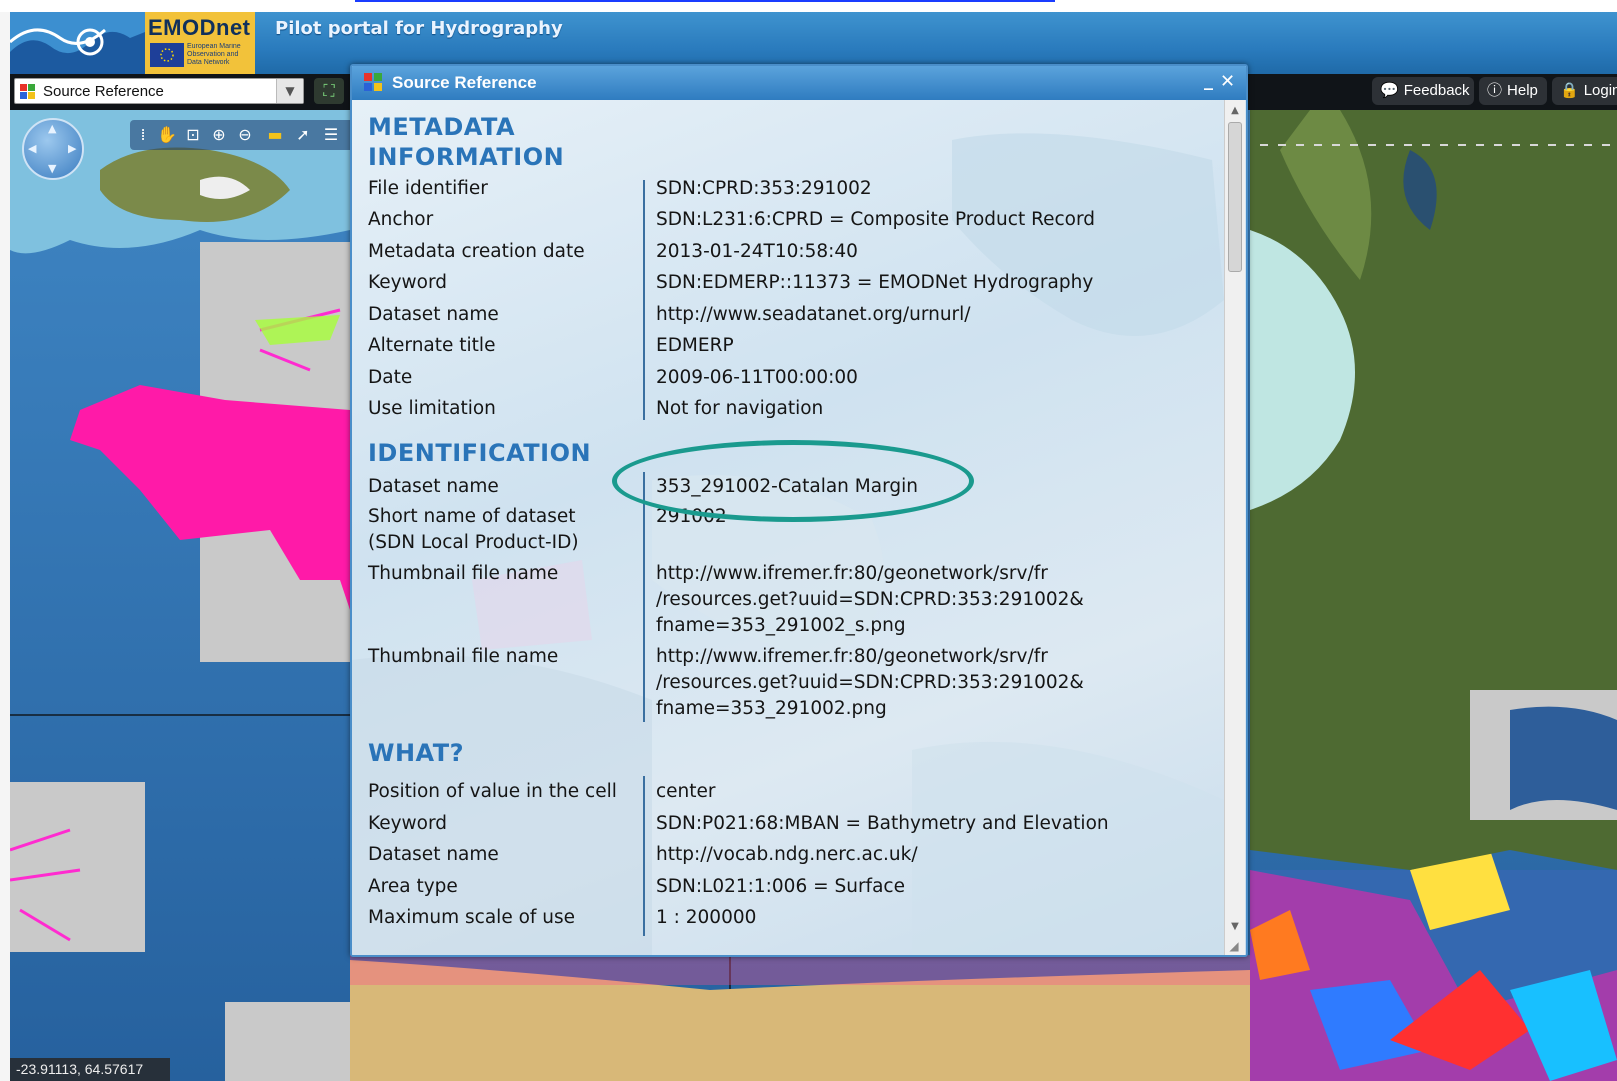 The image size is (1617, 1081). I want to click on feedback-button: 💬 Feedback, so click(1423, 91).